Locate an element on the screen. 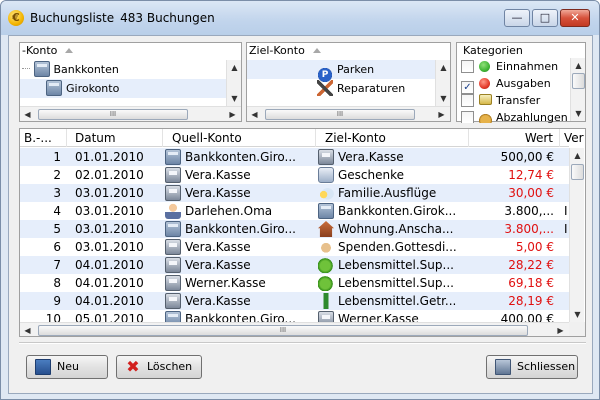 The height and width of the screenshot is (400, 600). tree-item-parken: P Parken is located at coordinates (341, 71).